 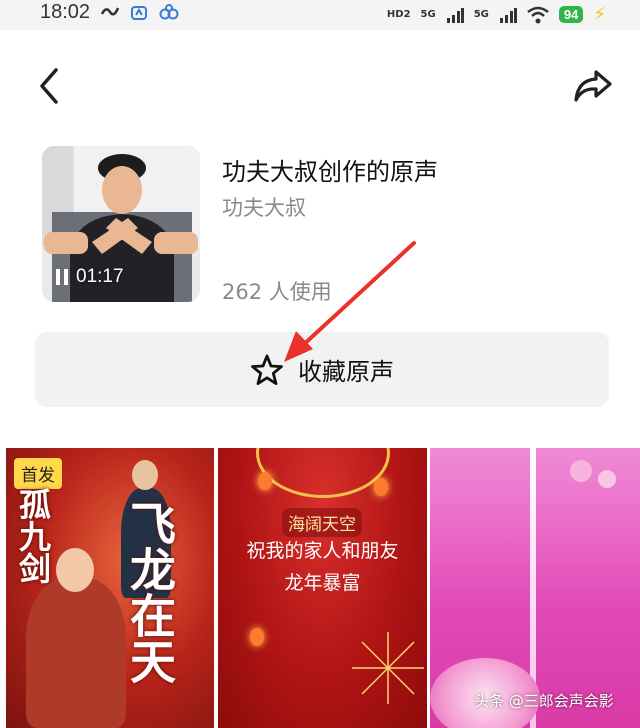 What do you see at coordinates (264, 207) in the screenshot?
I see `music-author: 功夫大叔` at bounding box center [264, 207].